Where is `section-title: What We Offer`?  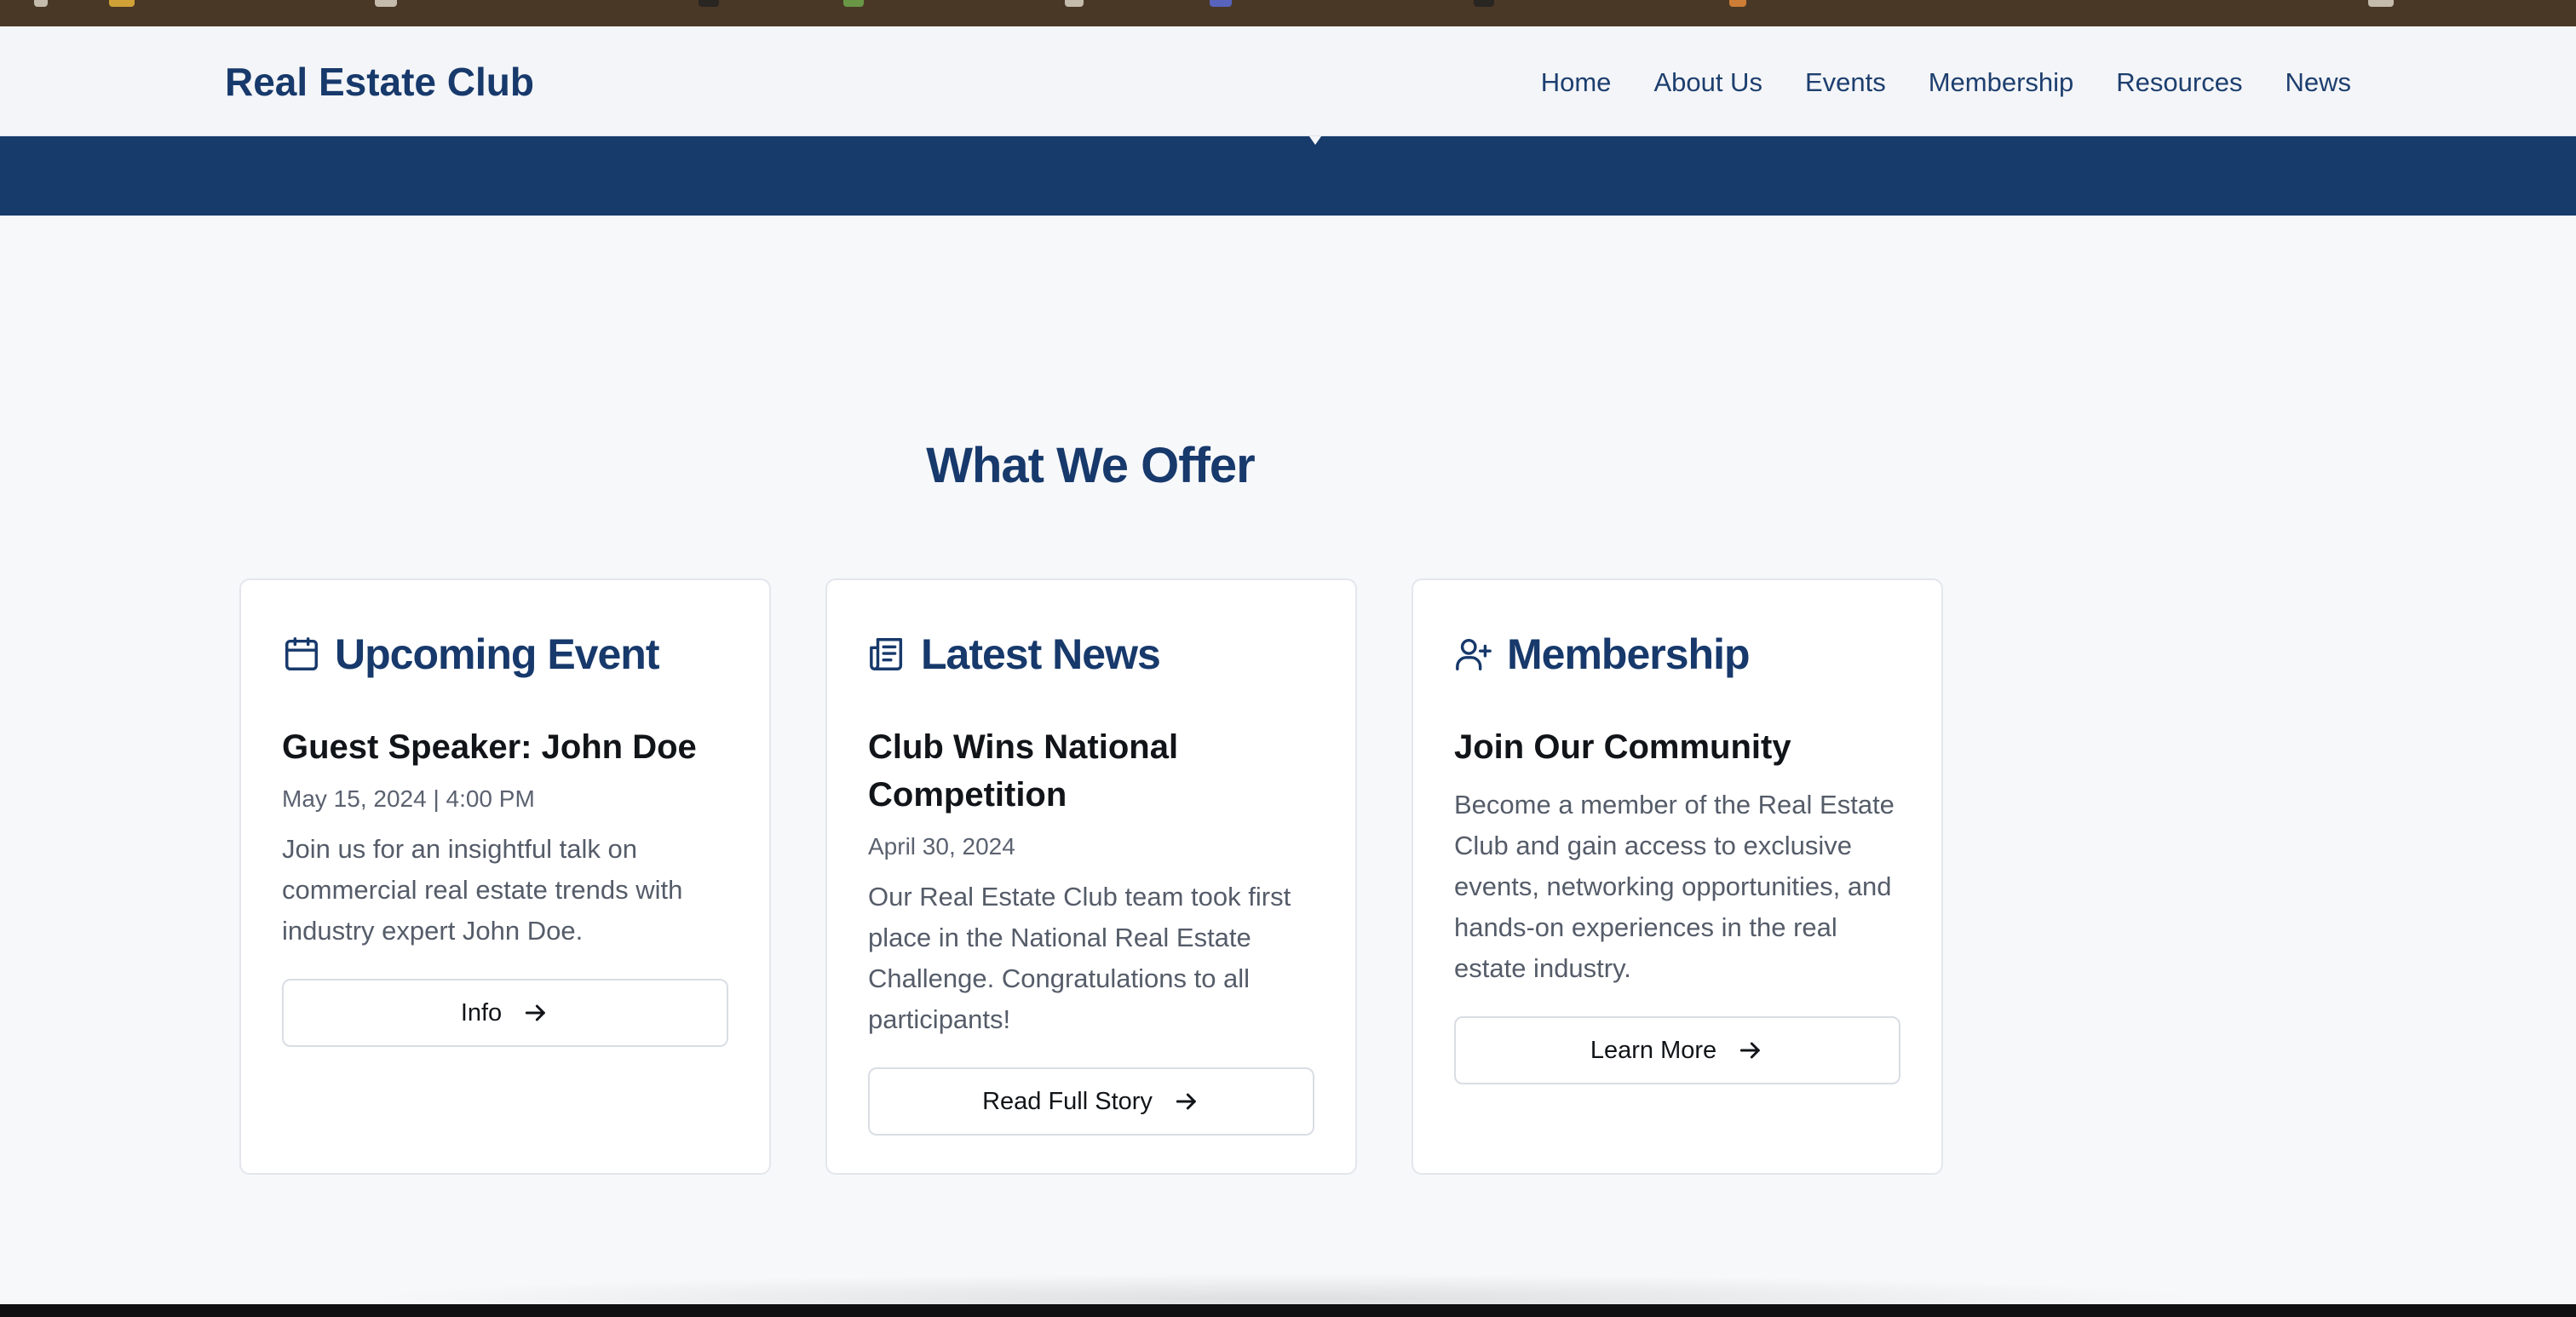
section-title: What We Offer is located at coordinates (1091, 466).